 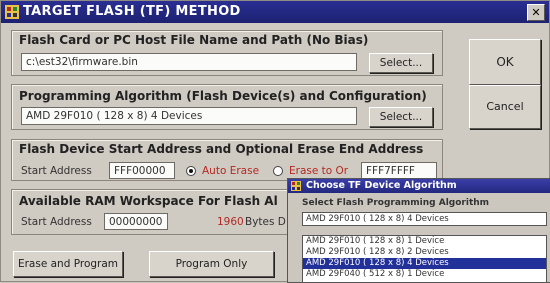 I want to click on erase-to-label: Erase to Or, so click(x=319, y=171).